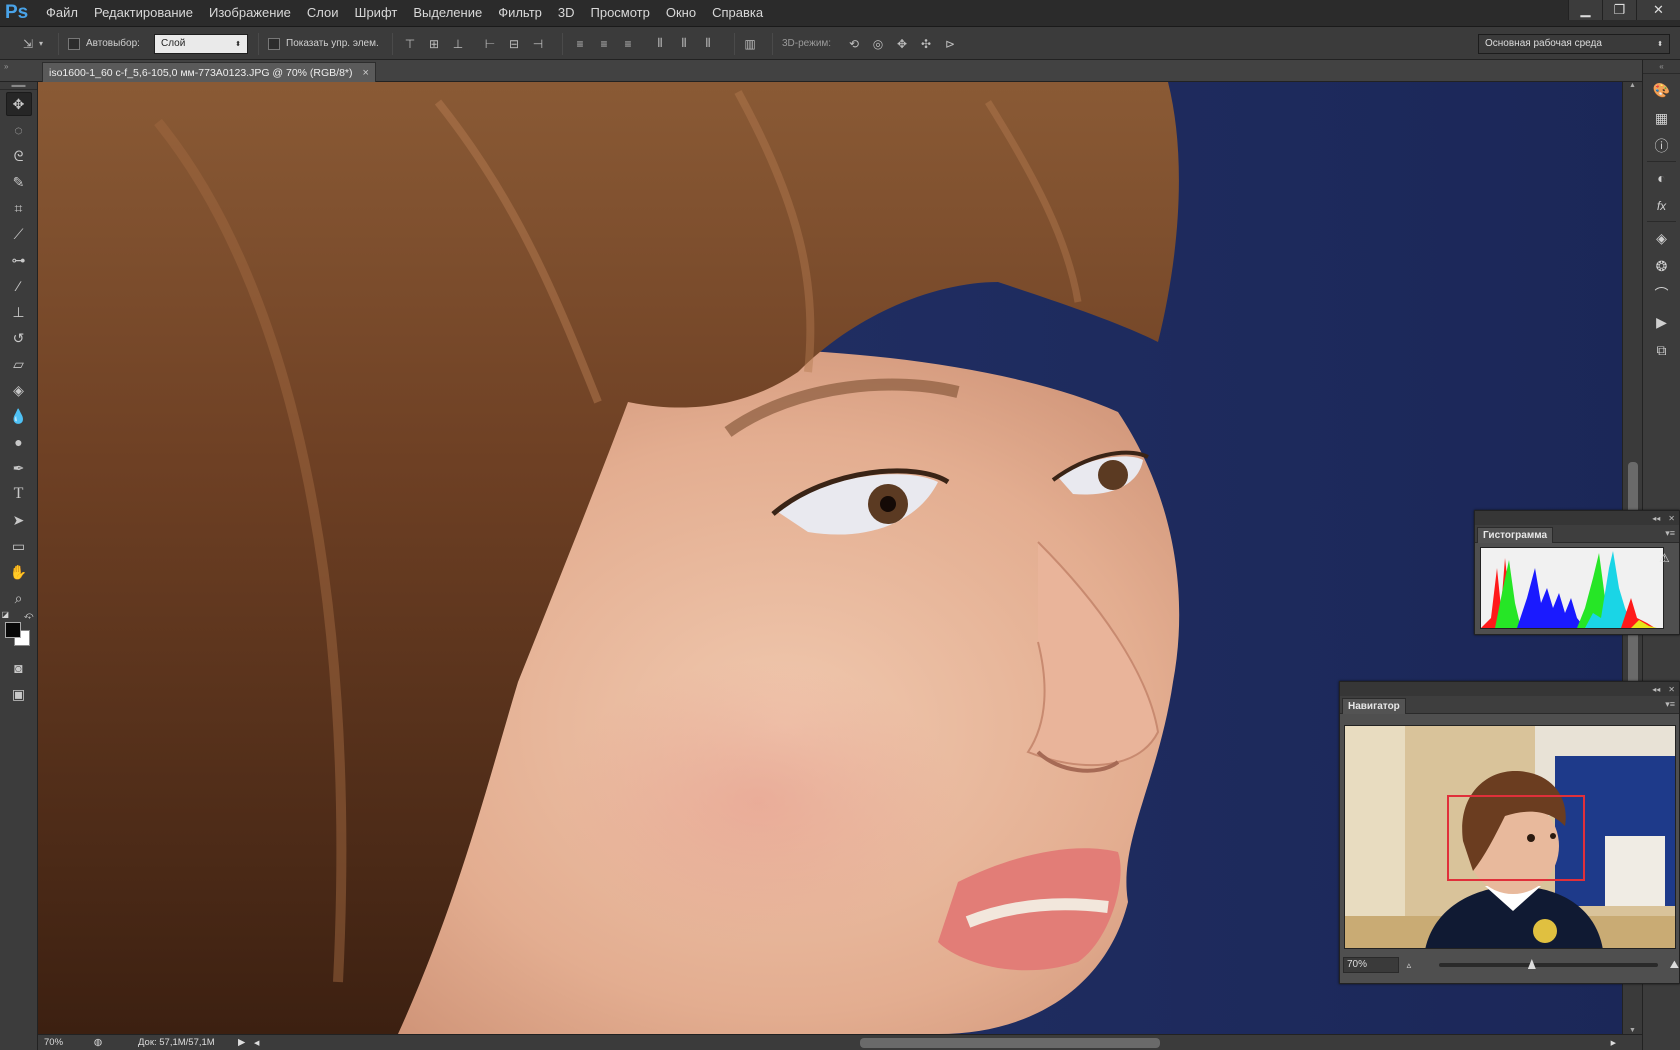  What do you see at coordinates (1662, 294) in the screenshot?
I see `paths-icon: ⌒` at bounding box center [1662, 294].